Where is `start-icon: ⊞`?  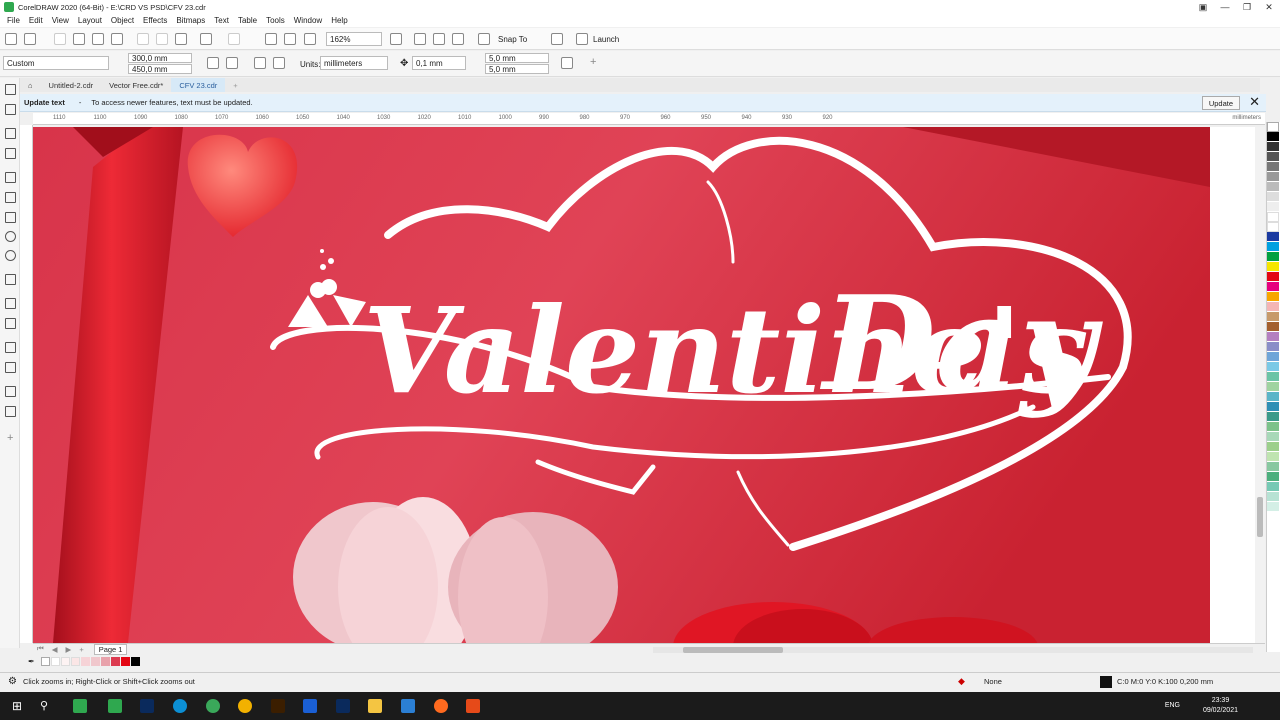
start-icon: ⊞ is located at coordinates (19, 706).